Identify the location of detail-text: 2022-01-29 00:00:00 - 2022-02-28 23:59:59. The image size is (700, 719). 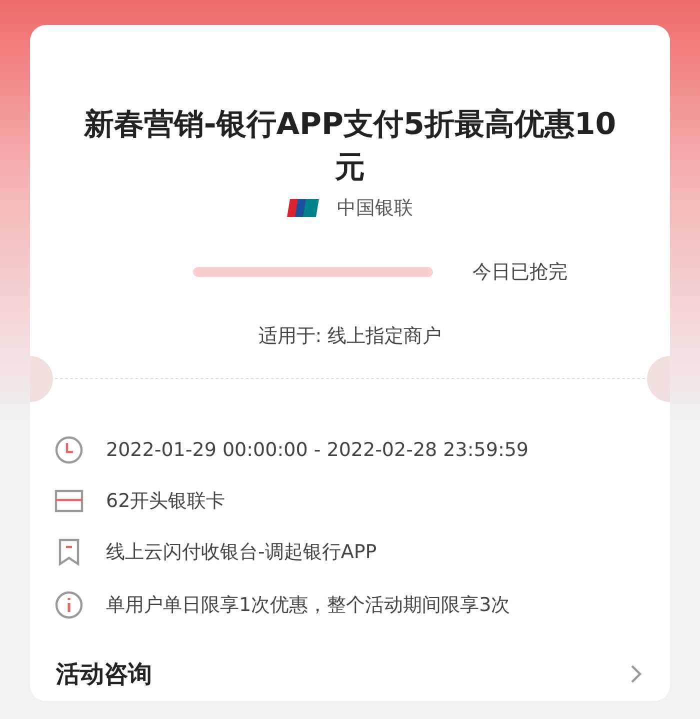
(317, 450).